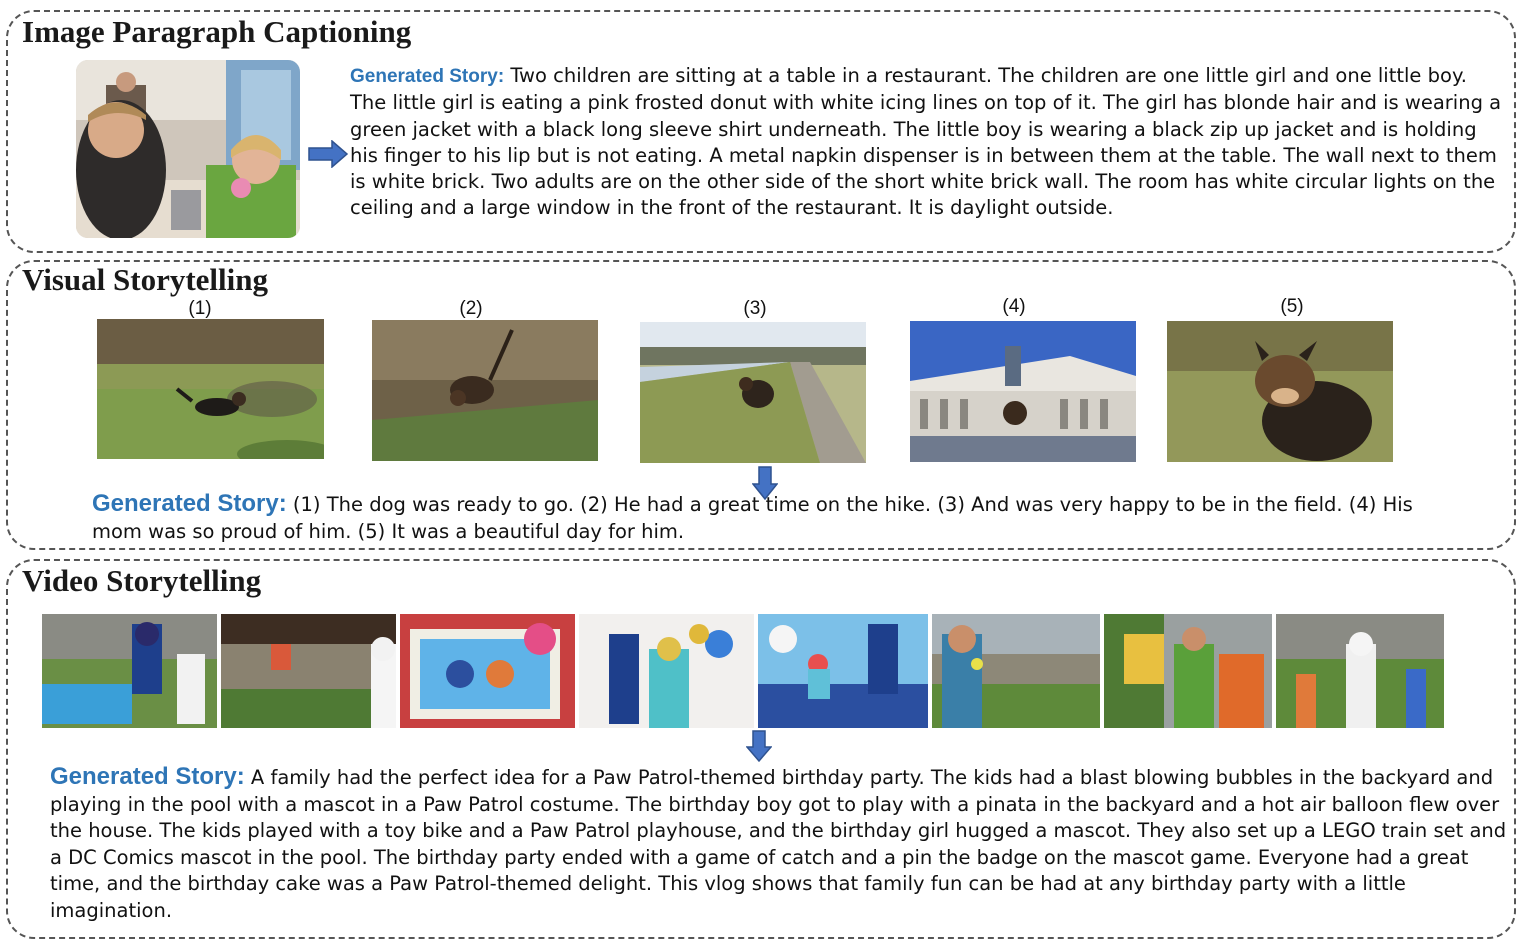 The width and height of the screenshot is (1522, 943). What do you see at coordinates (188, 149) in the screenshot?
I see `restaurant-children-photo` at bounding box center [188, 149].